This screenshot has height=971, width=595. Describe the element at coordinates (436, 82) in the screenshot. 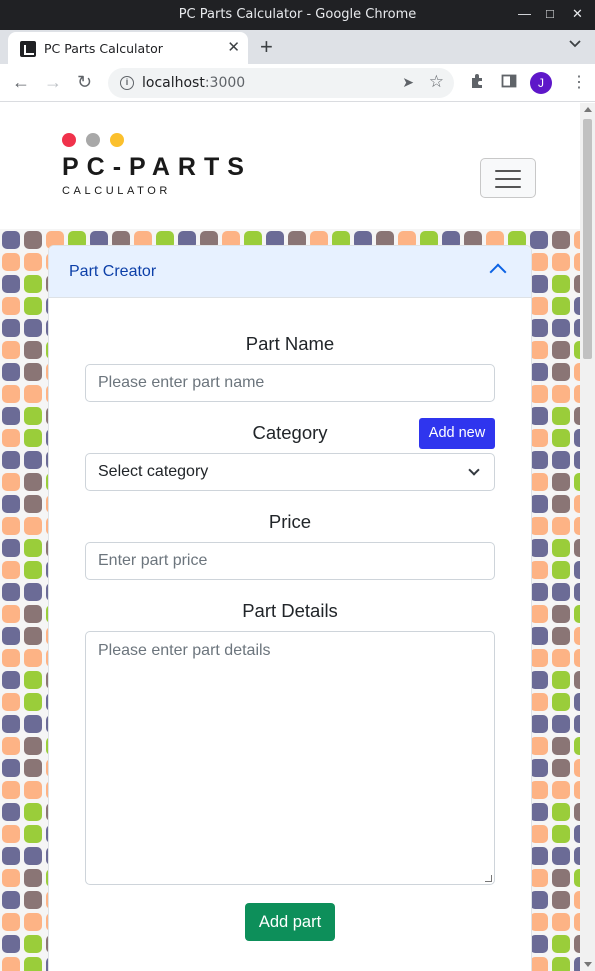

I see `bookmark-star-icon: ☆` at that location.